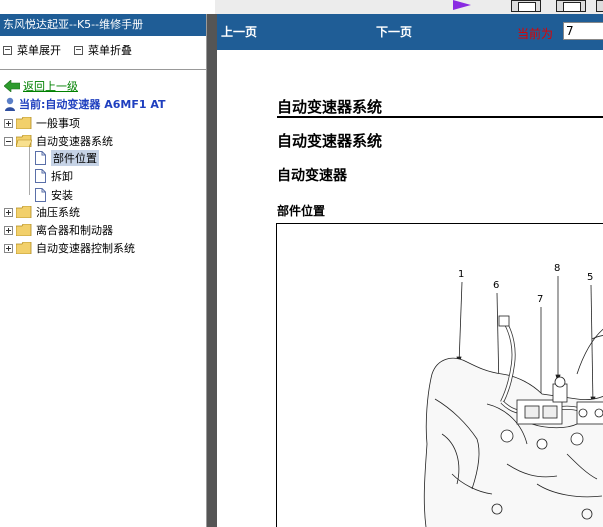 This screenshot has width=603, height=527. I want to click on page-subtitle: 自动变速器, so click(312, 176).